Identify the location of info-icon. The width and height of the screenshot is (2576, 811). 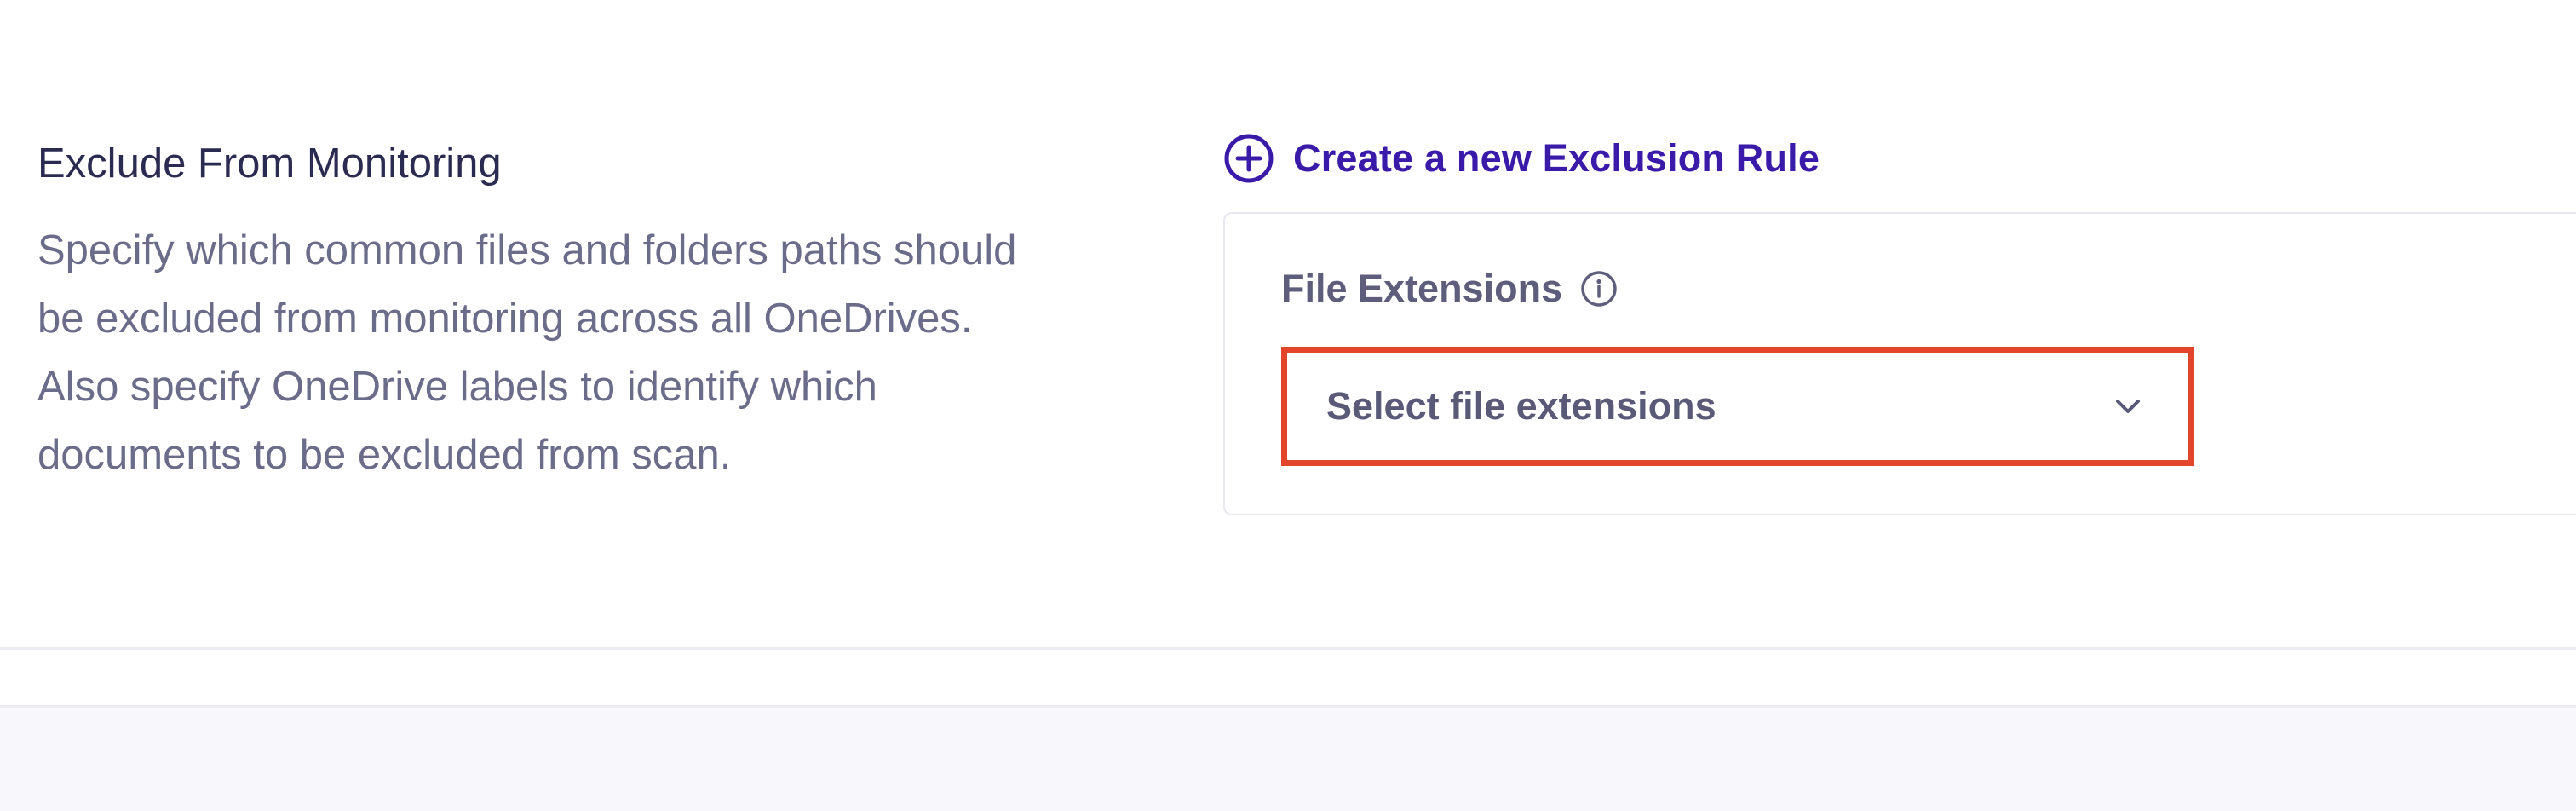
(1599, 288).